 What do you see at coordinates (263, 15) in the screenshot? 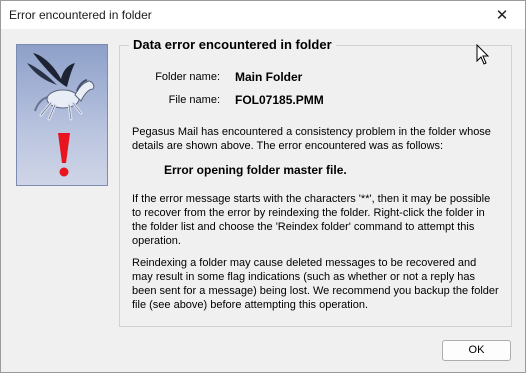
I see `title-bar: Error encountered in folder ✕` at bounding box center [263, 15].